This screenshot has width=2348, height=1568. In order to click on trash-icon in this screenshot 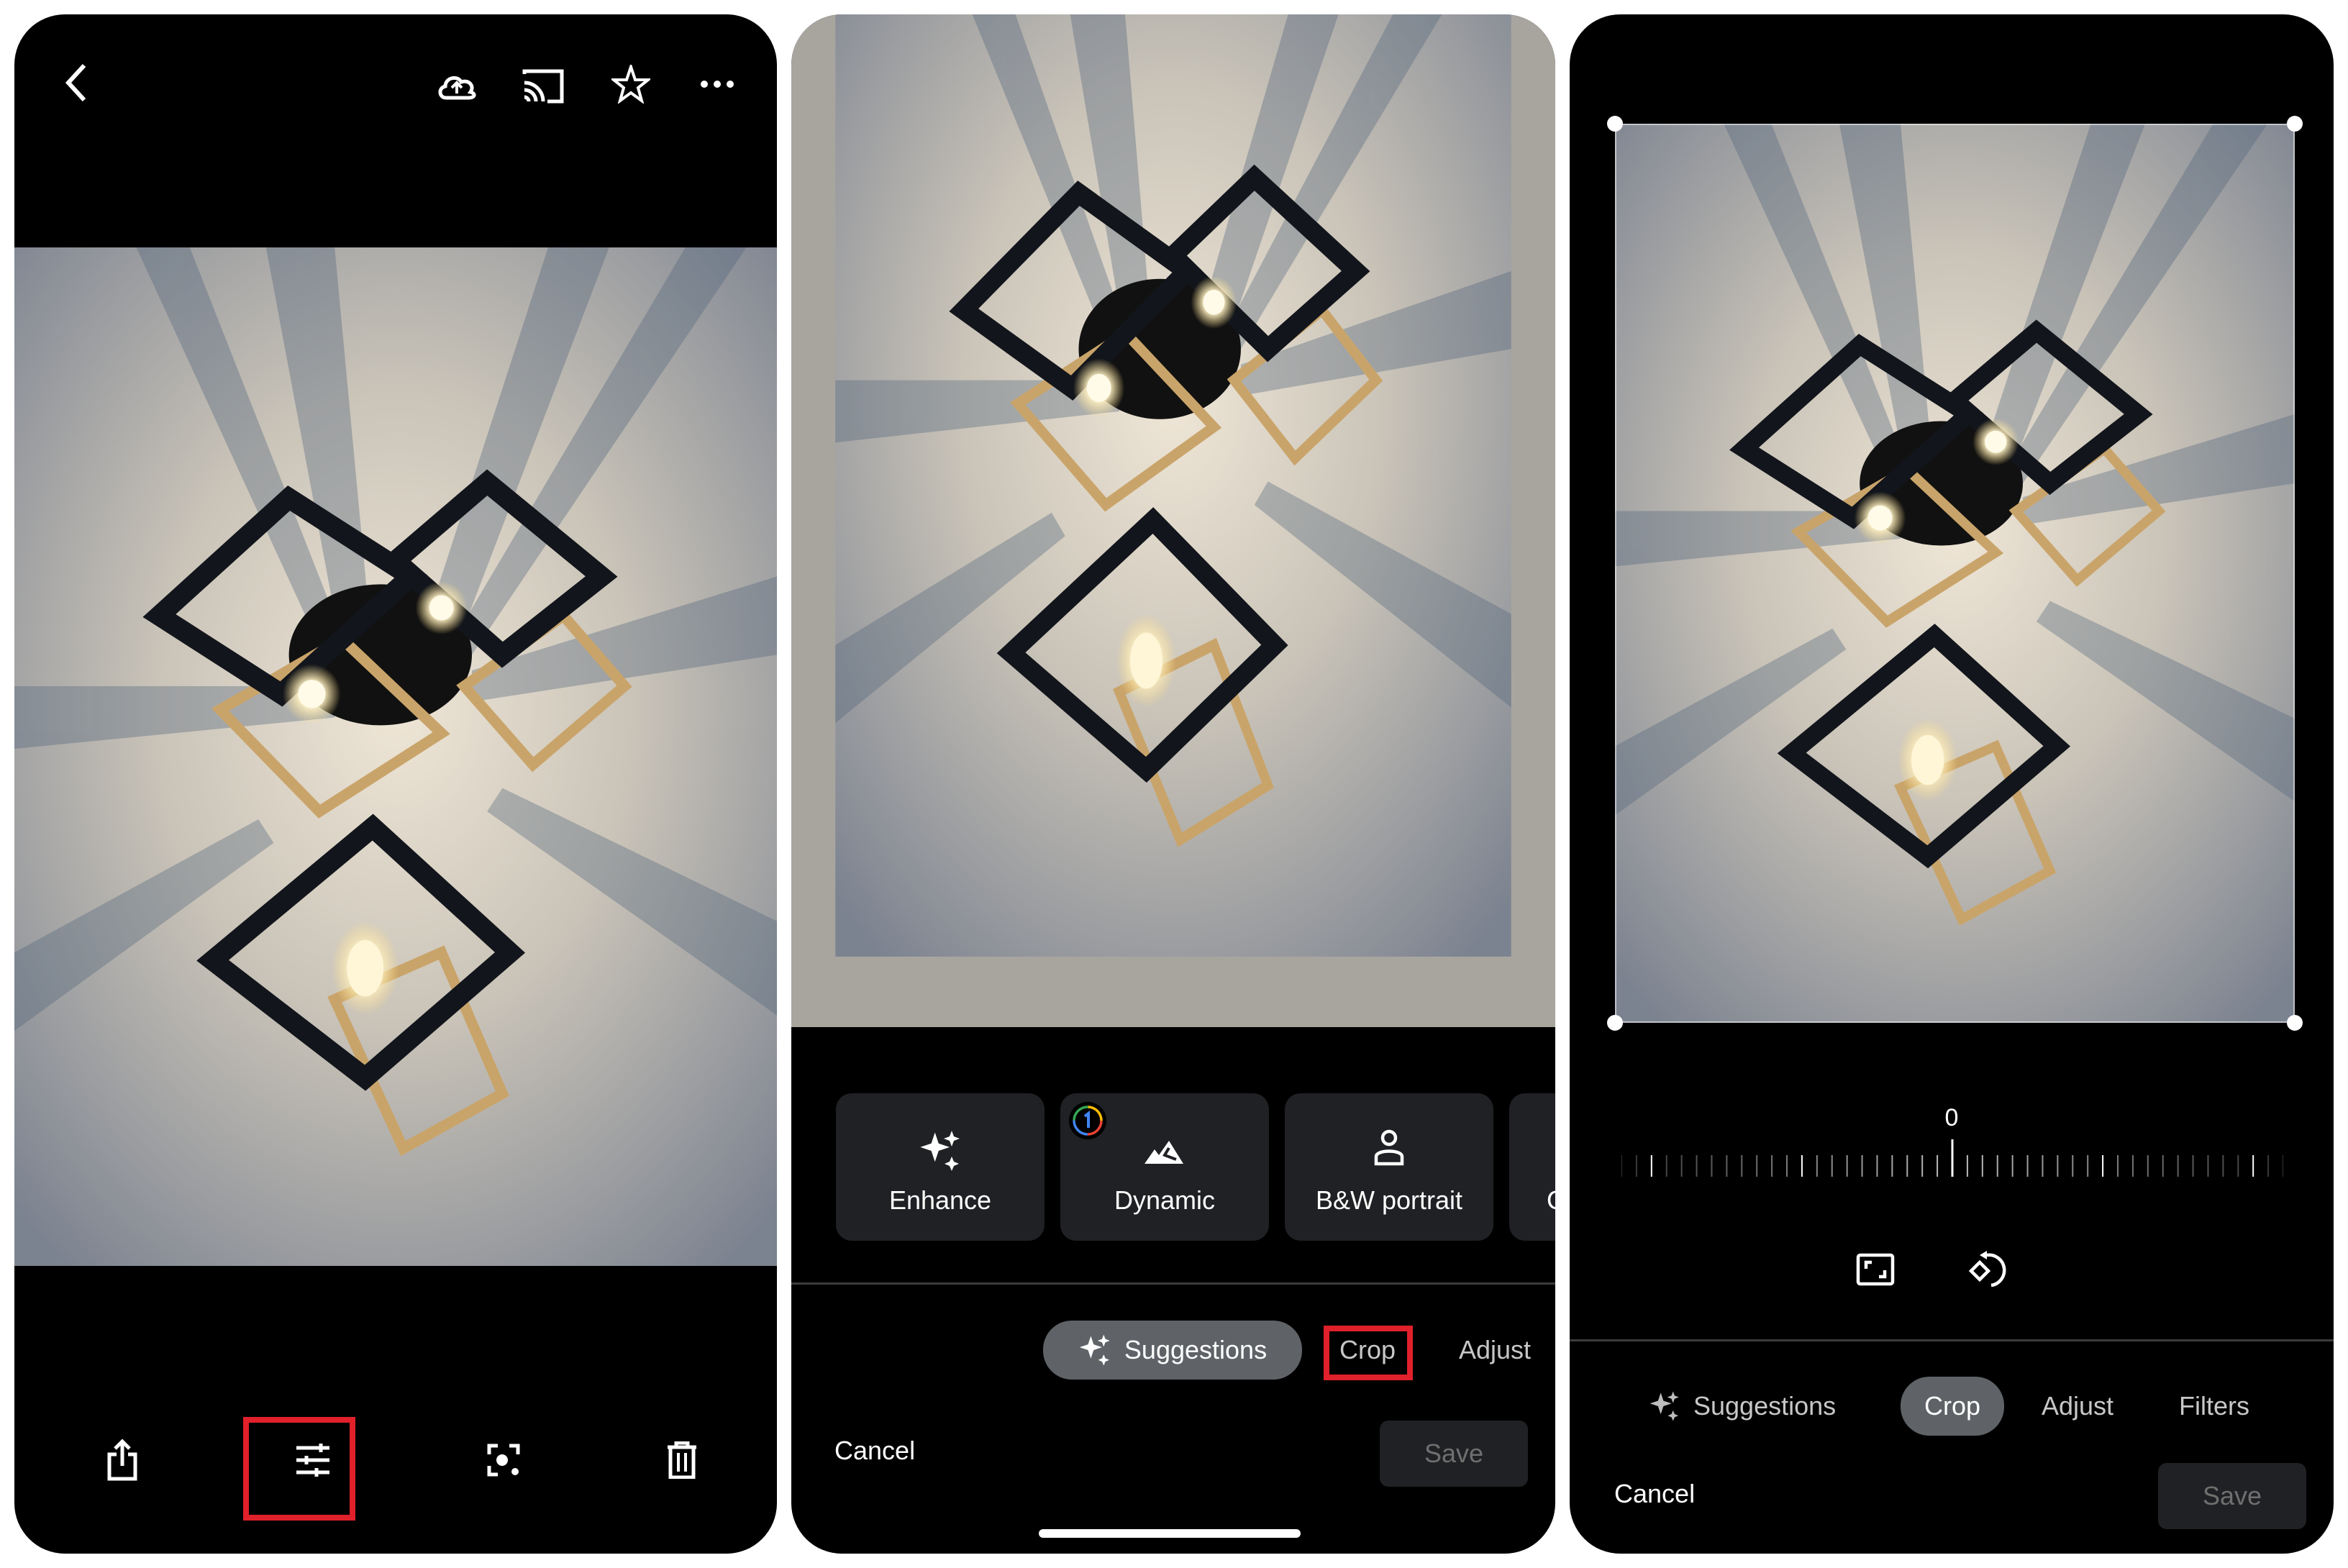, I will do `click(682, 1460)`.